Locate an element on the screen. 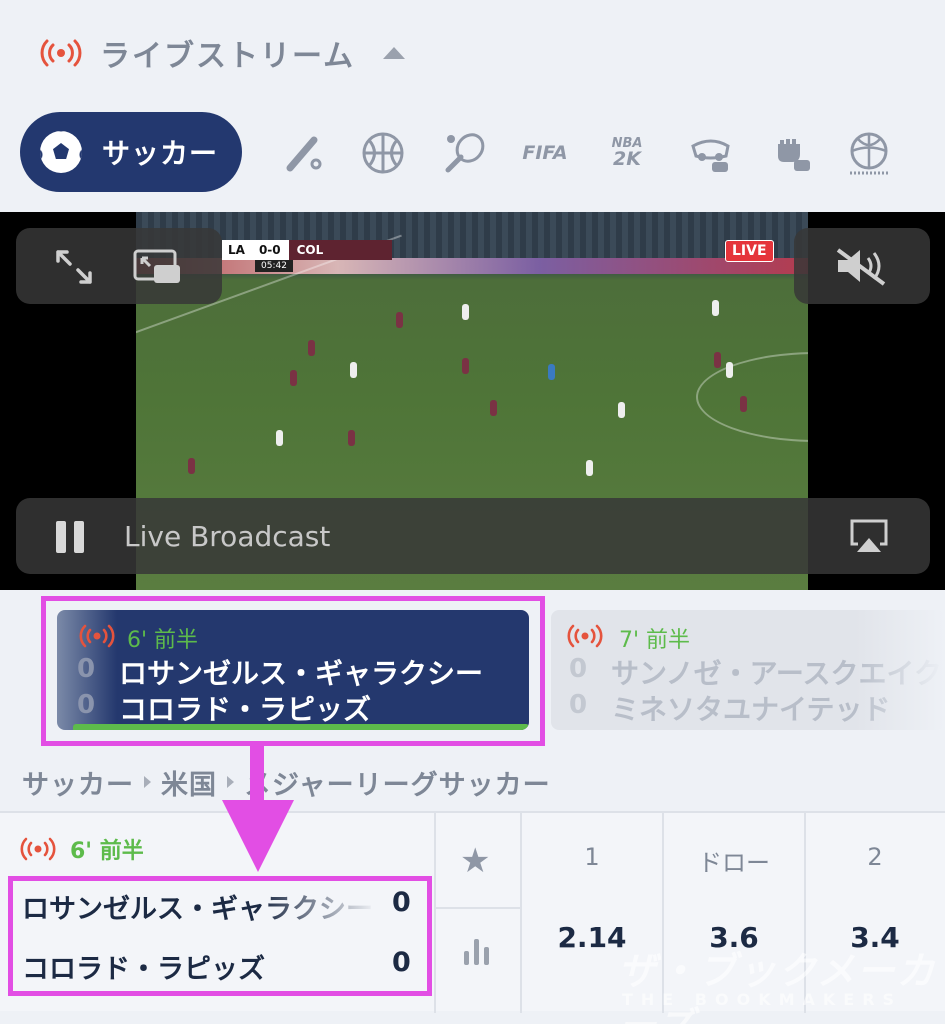 This screenshot has width=945, height=1024. fifa-icon: FIFA is located at coordinates (545, 153).